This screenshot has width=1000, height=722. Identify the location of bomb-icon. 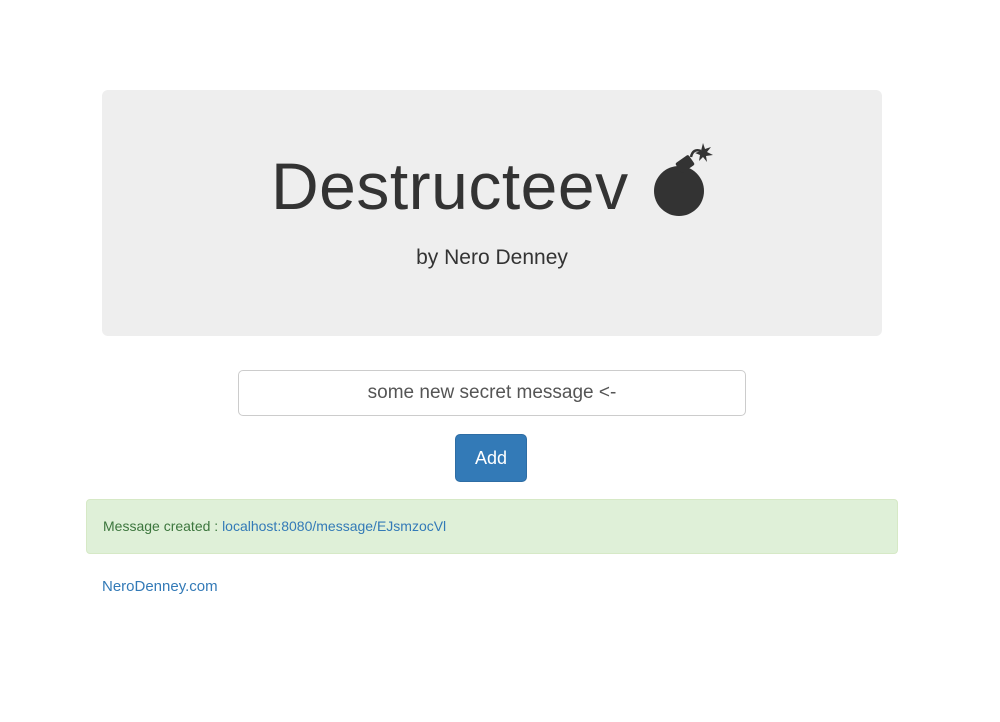
(684, 179).